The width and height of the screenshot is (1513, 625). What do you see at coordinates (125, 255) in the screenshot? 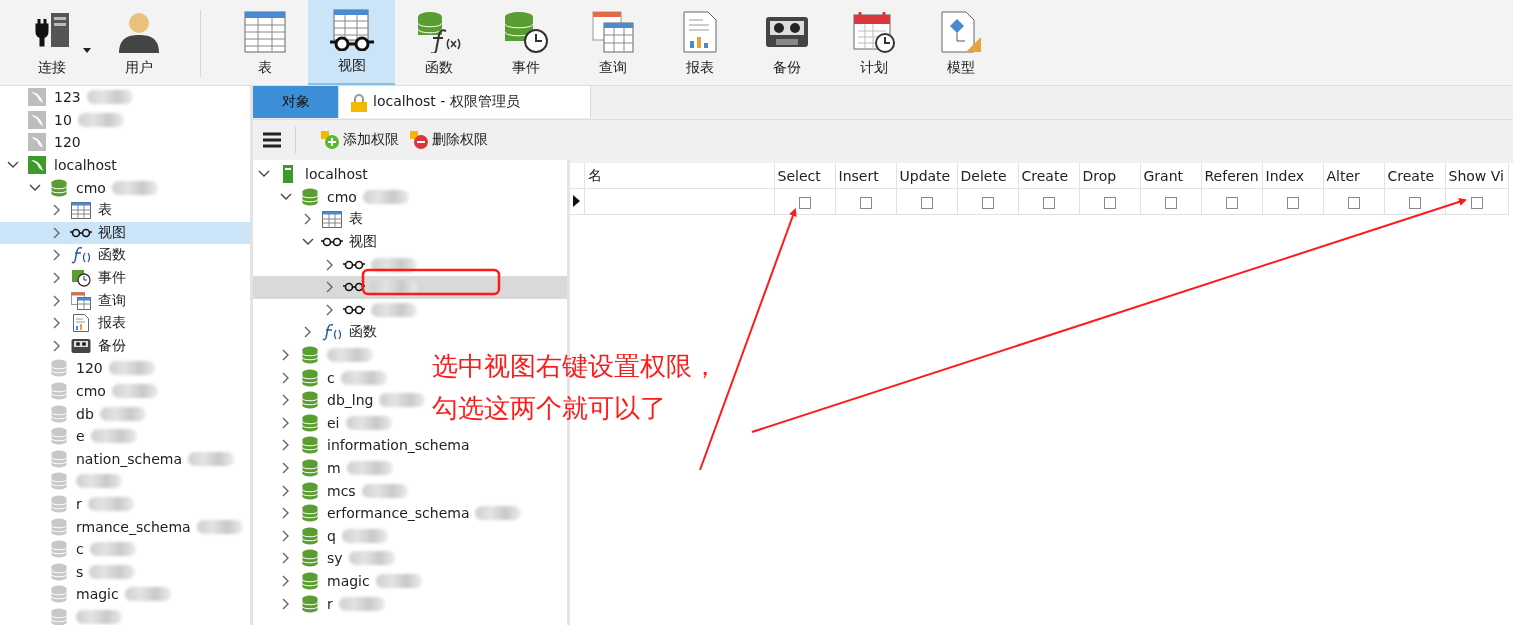
I see `tree-item: 函数` at bounding box center [125, 255].